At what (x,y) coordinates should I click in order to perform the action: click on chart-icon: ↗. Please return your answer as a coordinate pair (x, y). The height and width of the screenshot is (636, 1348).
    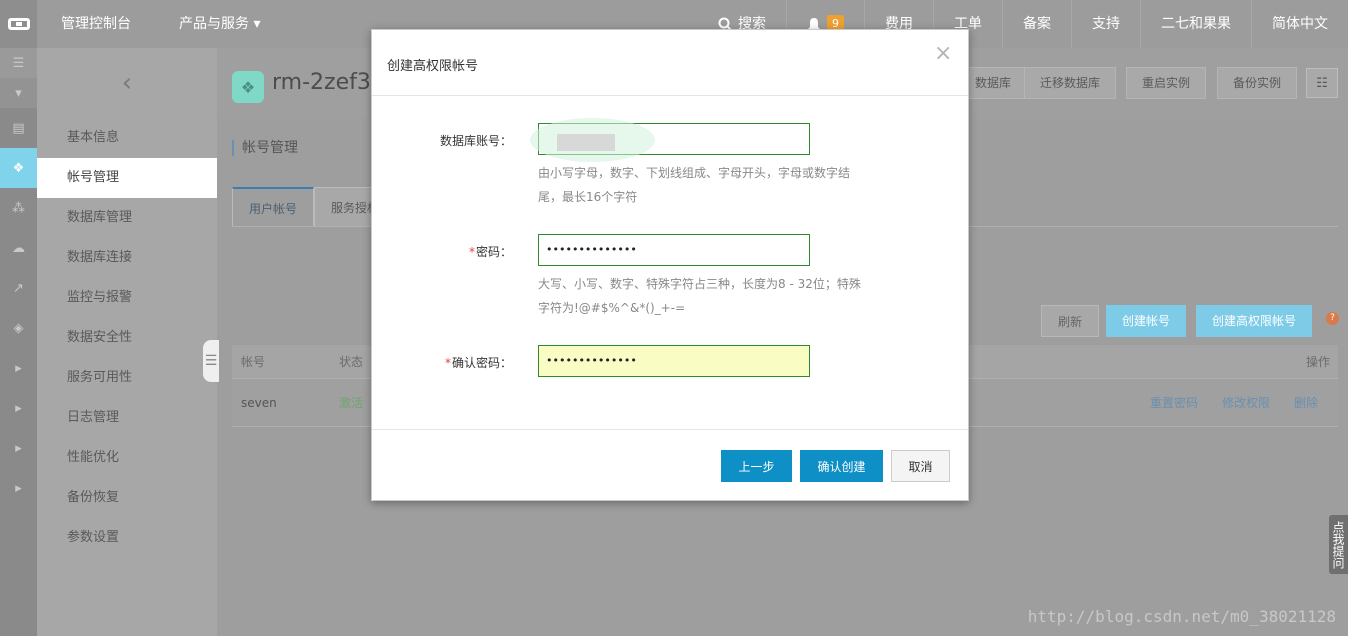
    Looking at the image, I should click on (18, 288).